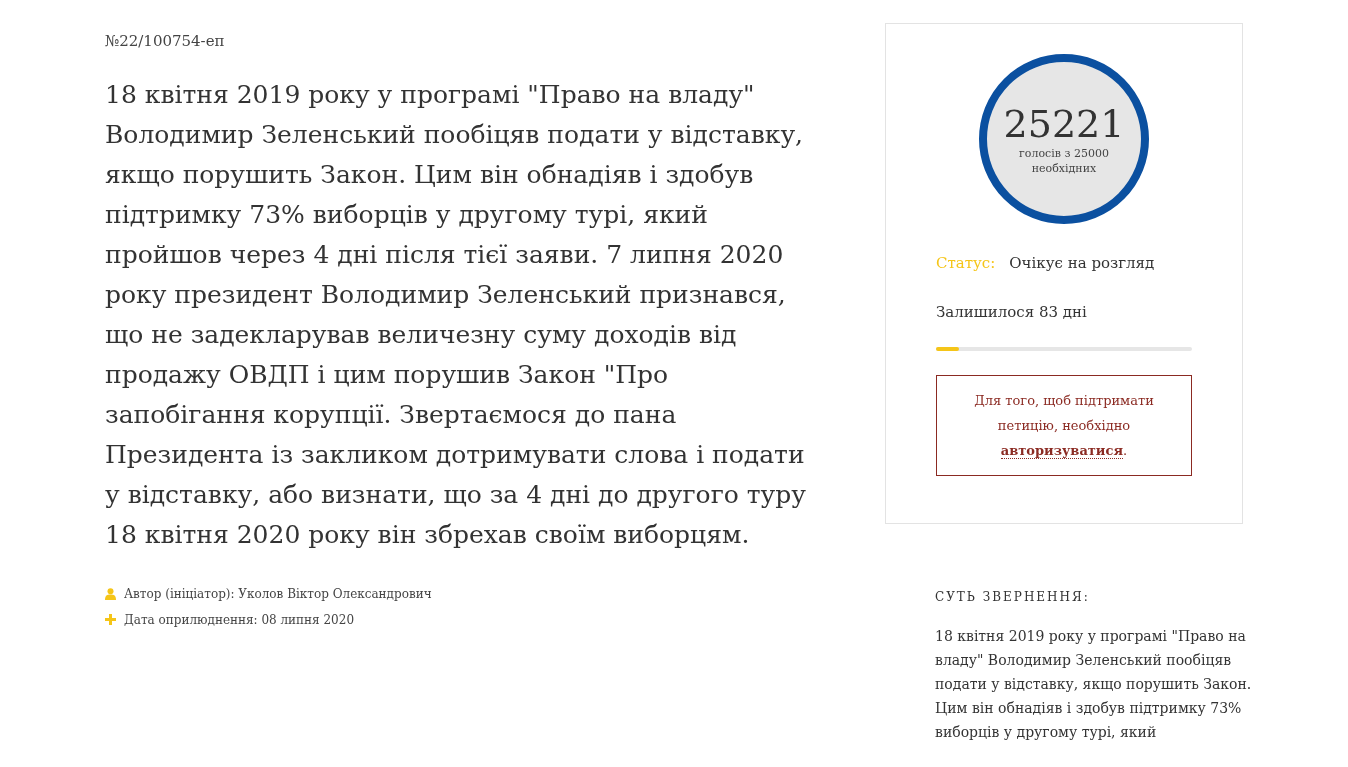 The image size is (1348, 767). I want to click on summary-text: 18 квітня 2019 року у програмі "Право на владу" Володимир Зеленський пообіцяв подати у відставку, якщо порушить Закон. Цим він обнадіяв і здобув підтримку 73% виборців у другому турі, який, so click(1094, 684).